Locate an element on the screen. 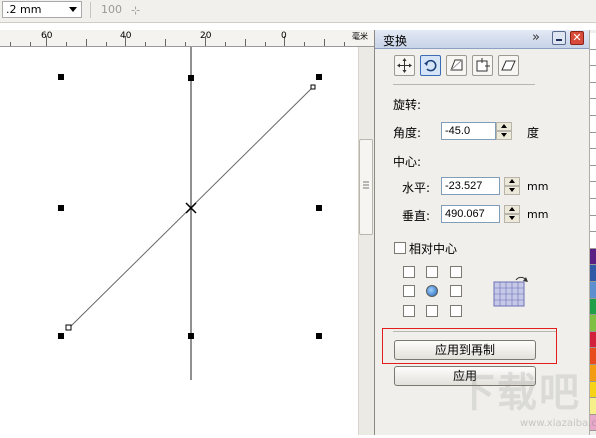 The width and height of the screenshot is (596, 438). collapse-icon: » is located at coordinates (536, 37).